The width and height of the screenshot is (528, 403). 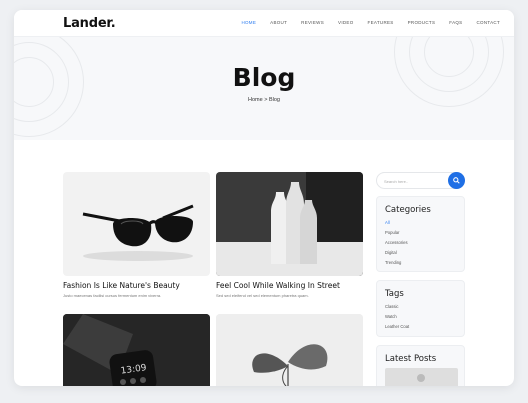 I want to click on category-all: All, so click(x=396, y=225).